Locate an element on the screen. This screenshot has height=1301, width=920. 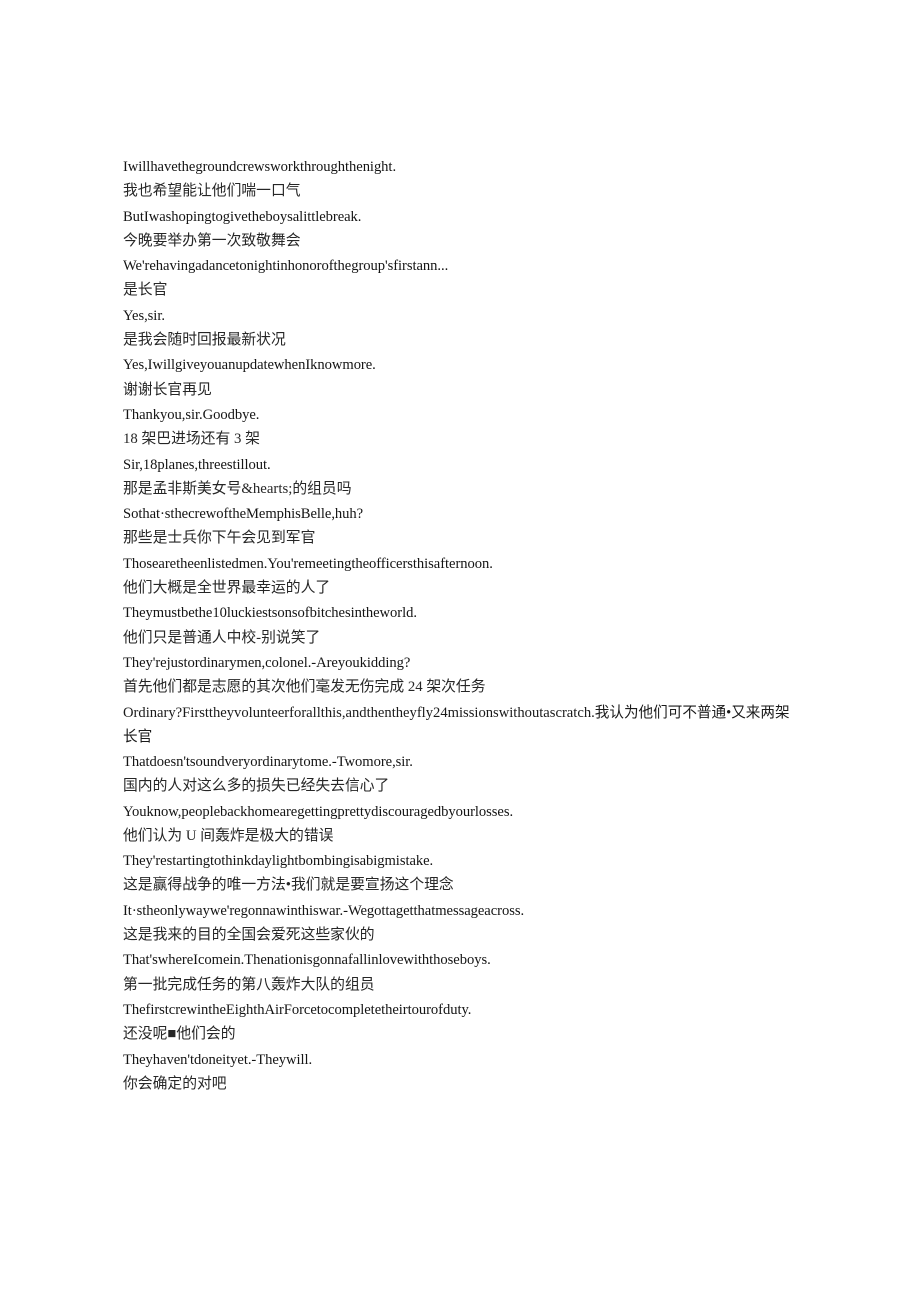
transcript-line: 今晚要举办第一次致敬舞会 is located at coordinates (212, 240).